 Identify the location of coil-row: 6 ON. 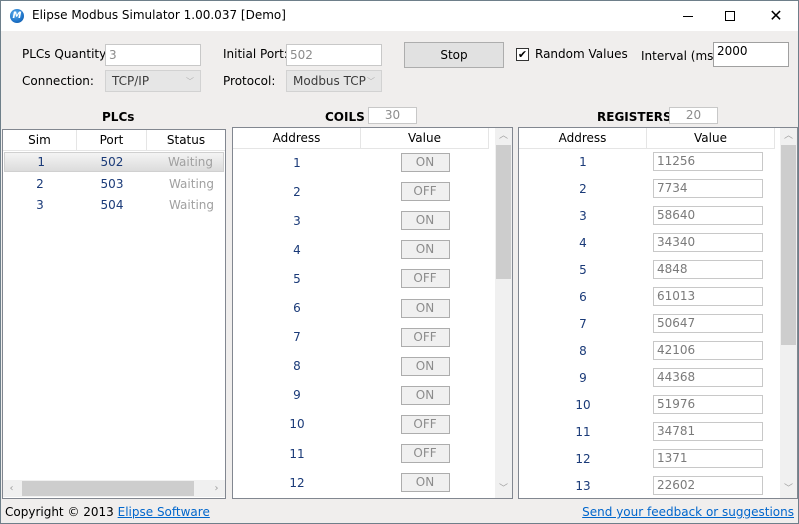
(361, 308).